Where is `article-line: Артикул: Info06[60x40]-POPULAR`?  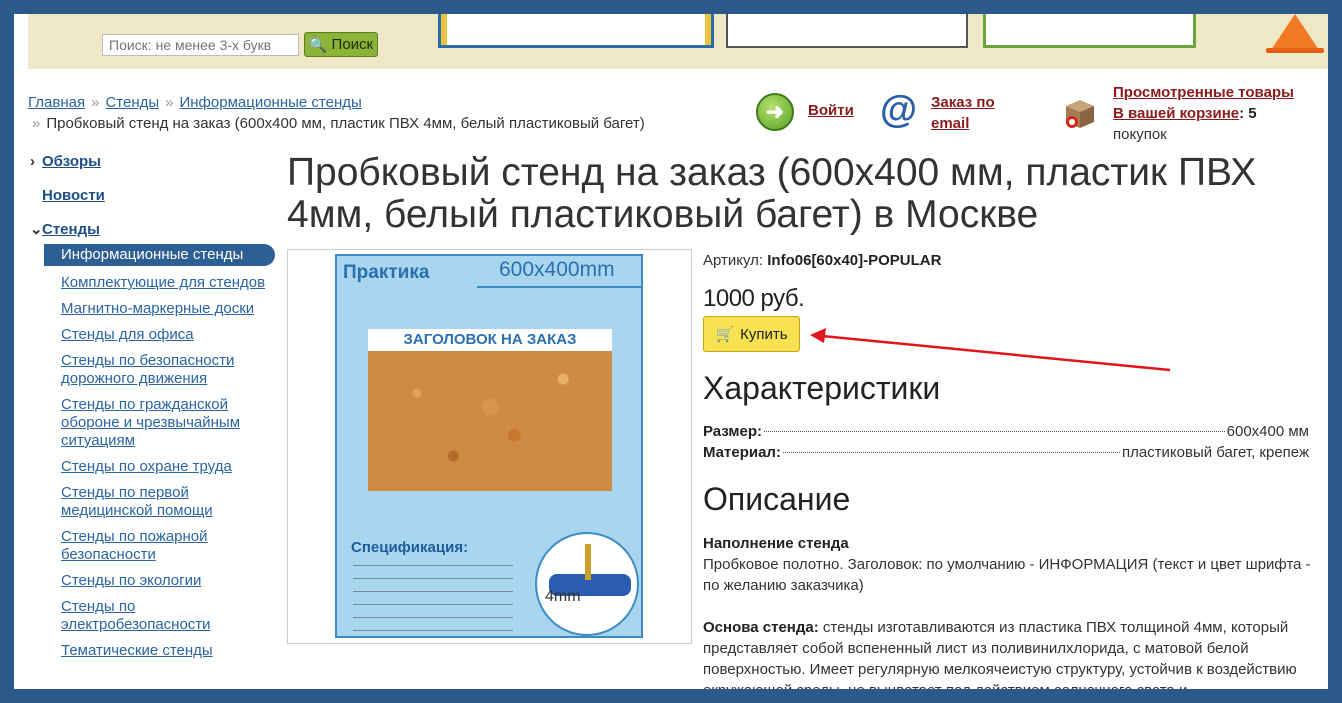 article-line: Артикул: Info06[60x40]-POPULAR is located at coordinates (822, 260).